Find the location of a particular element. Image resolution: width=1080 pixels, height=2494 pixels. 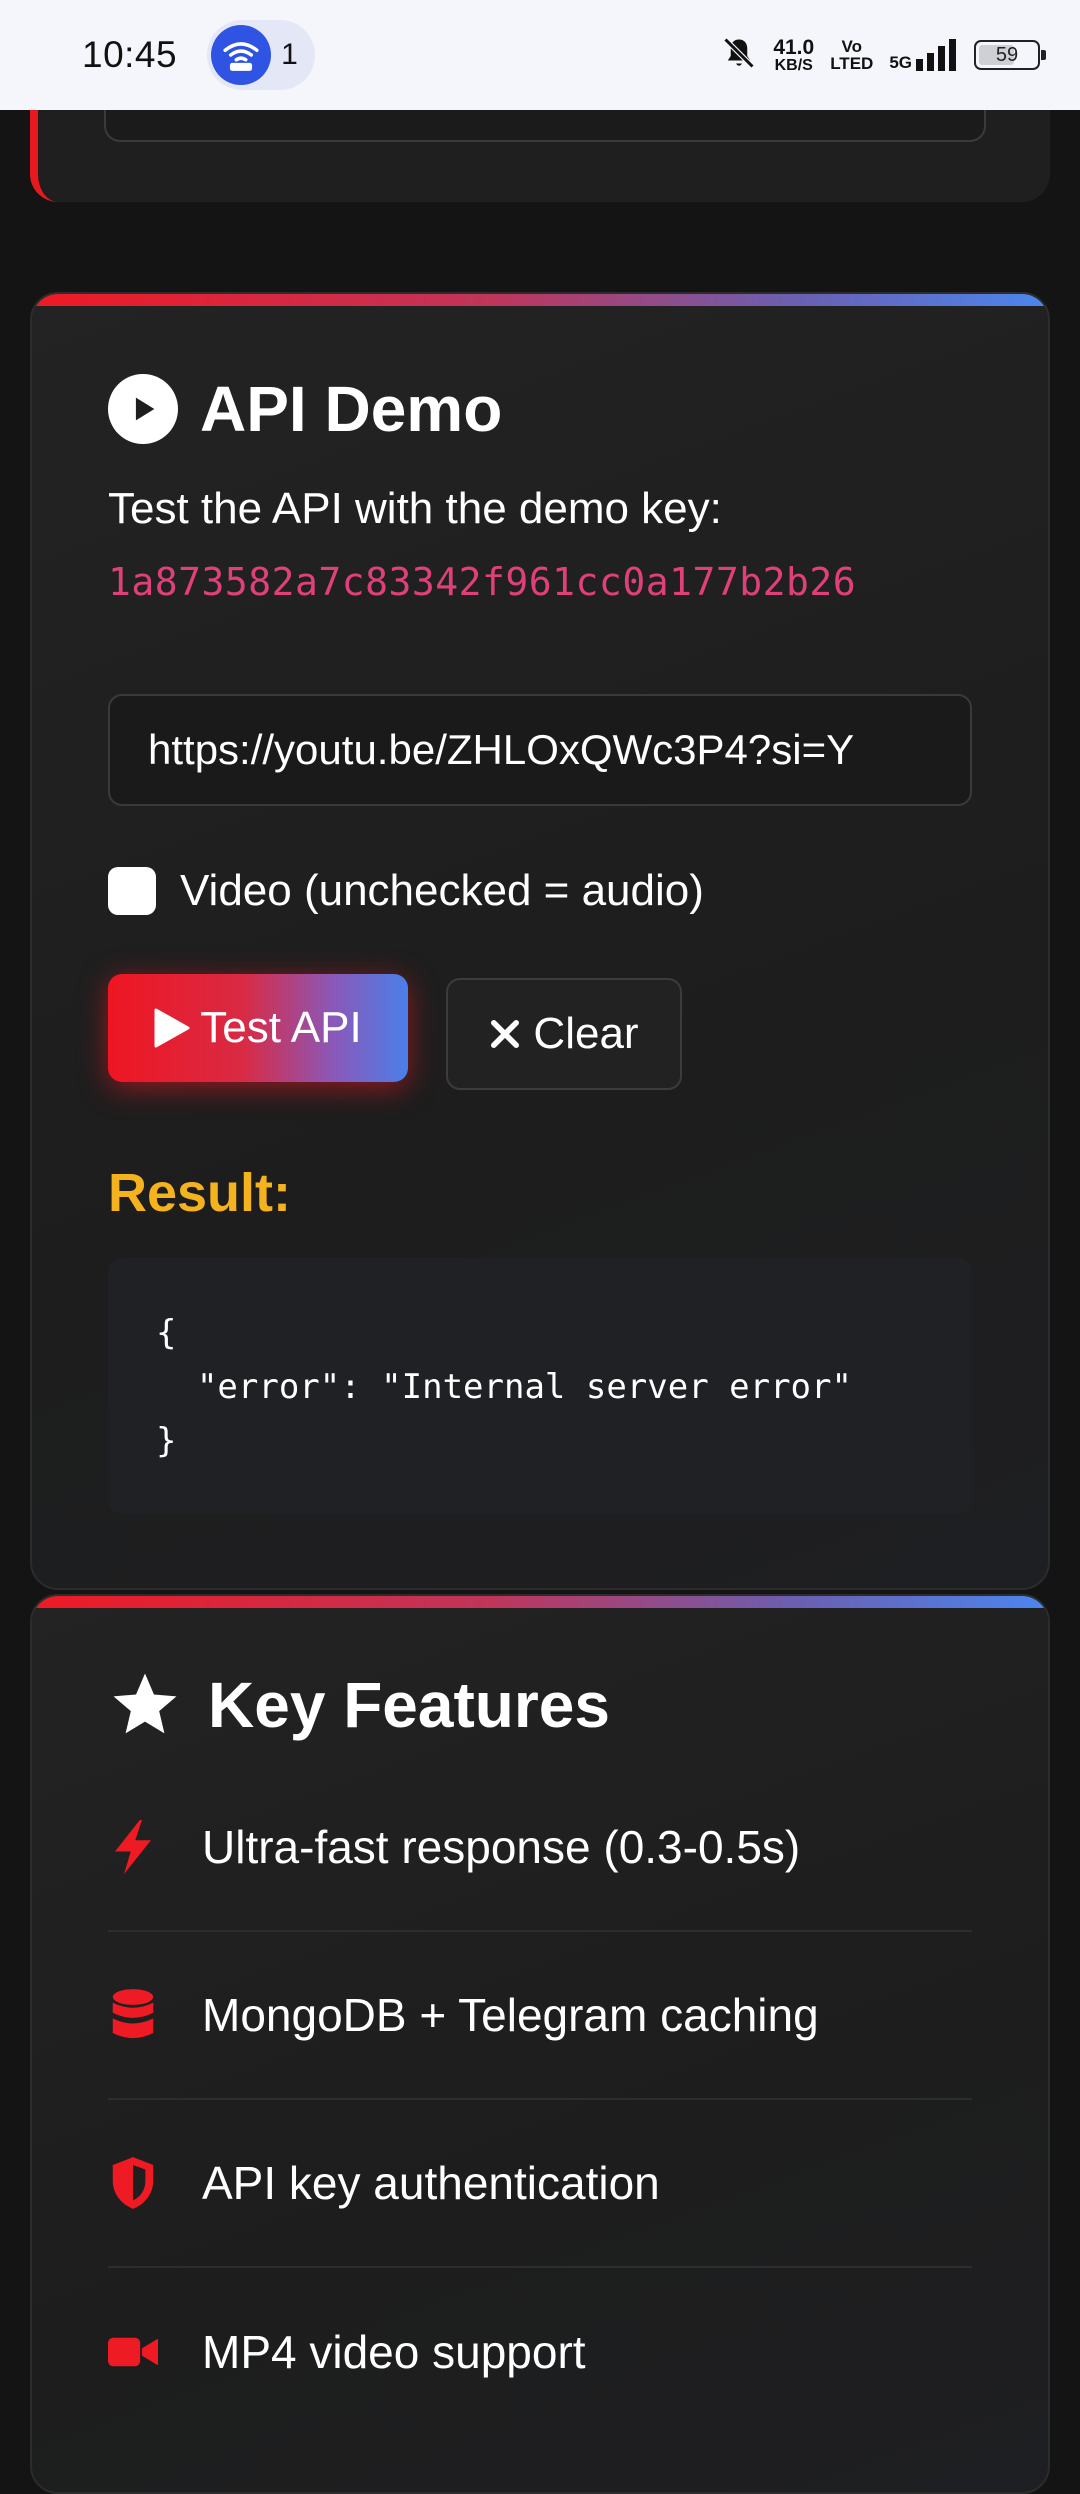

key-features-title: Key Features is located at coordinates (409, 1705).